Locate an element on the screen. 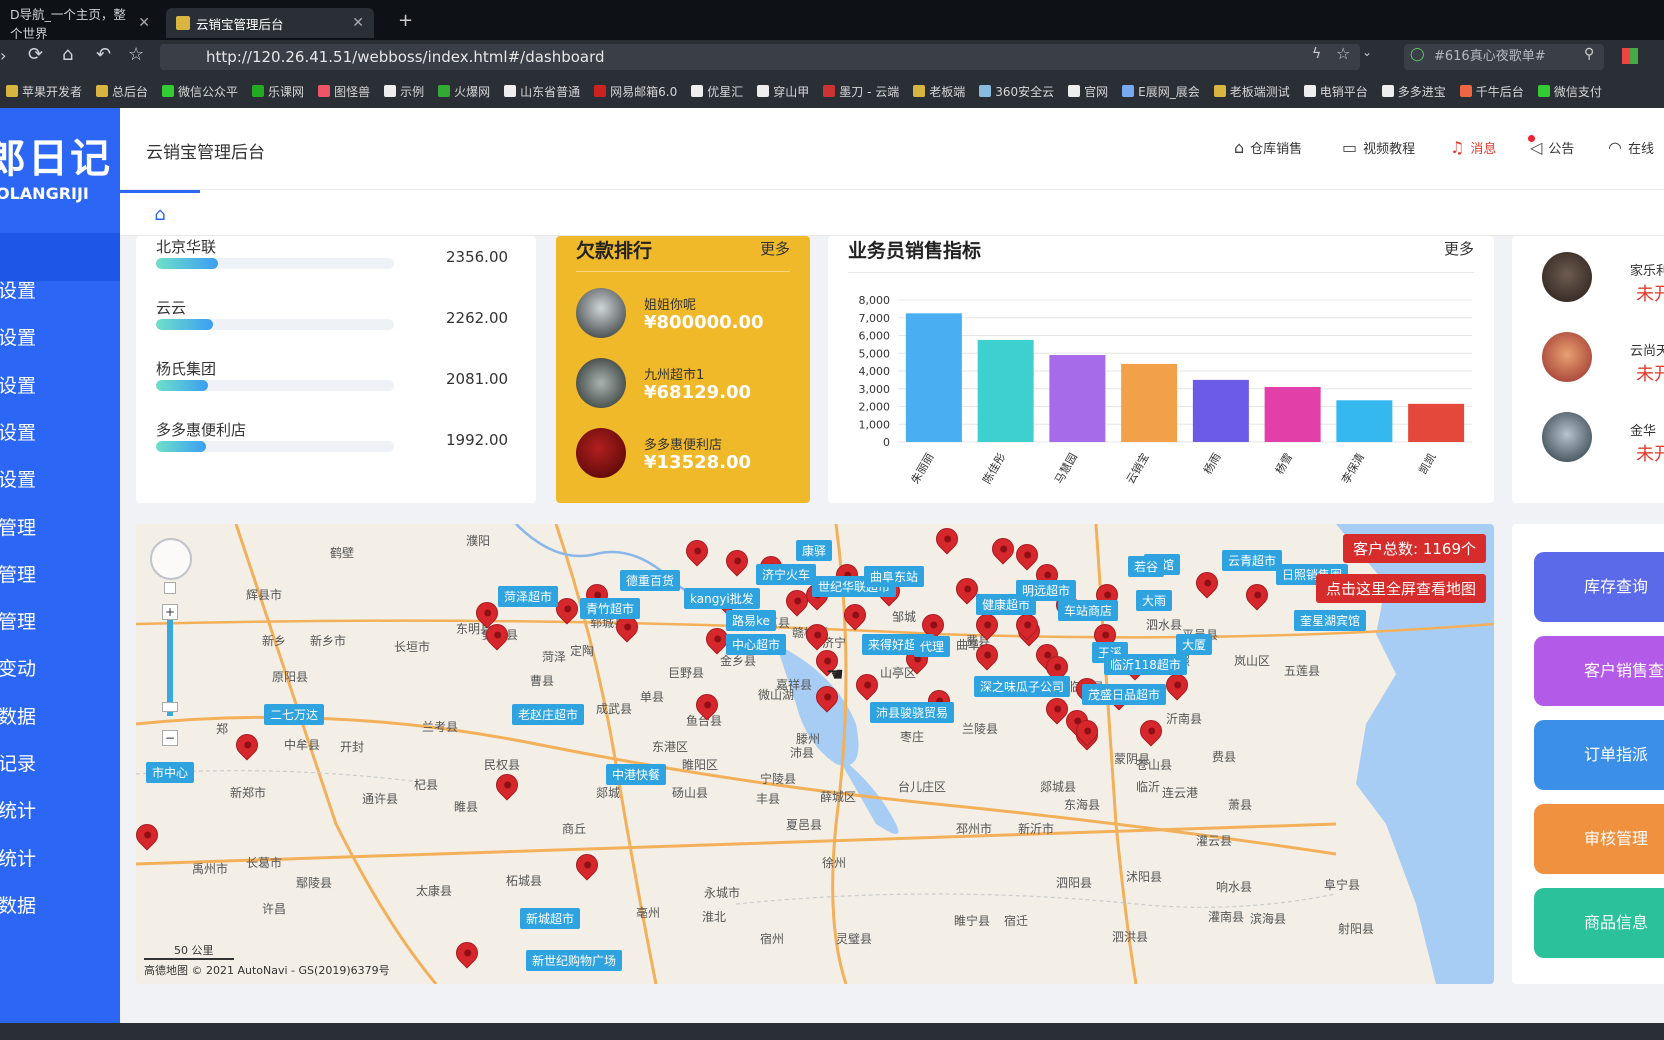 The height and width of the screenshot is (1040, 1664). bookmark-item: 千牛后台 is located at coordinates (1491, 91).